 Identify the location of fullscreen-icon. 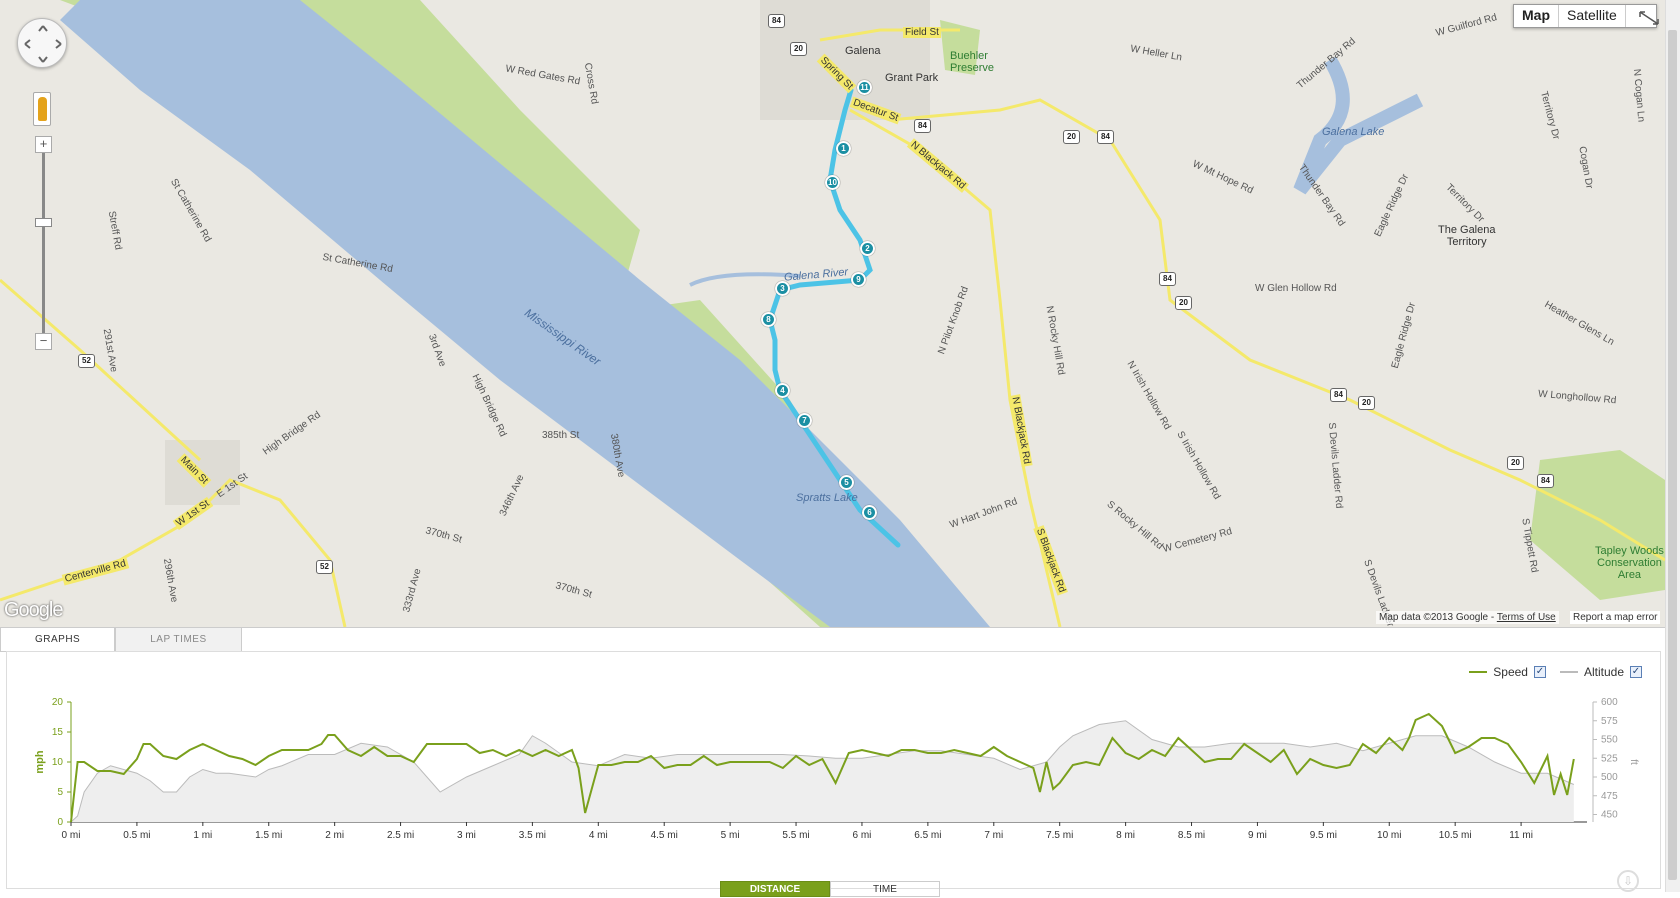
(1642, 16).